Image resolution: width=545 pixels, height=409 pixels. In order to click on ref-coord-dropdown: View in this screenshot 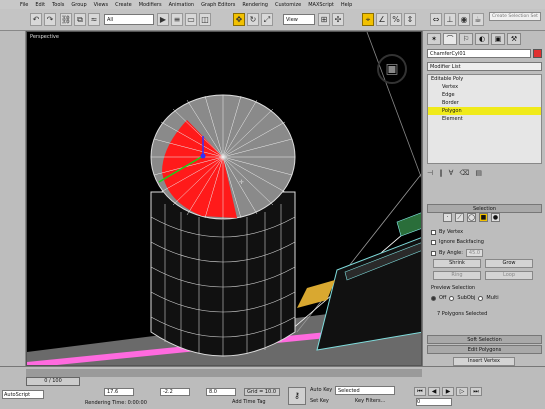, I will do `click(299, 19)`.